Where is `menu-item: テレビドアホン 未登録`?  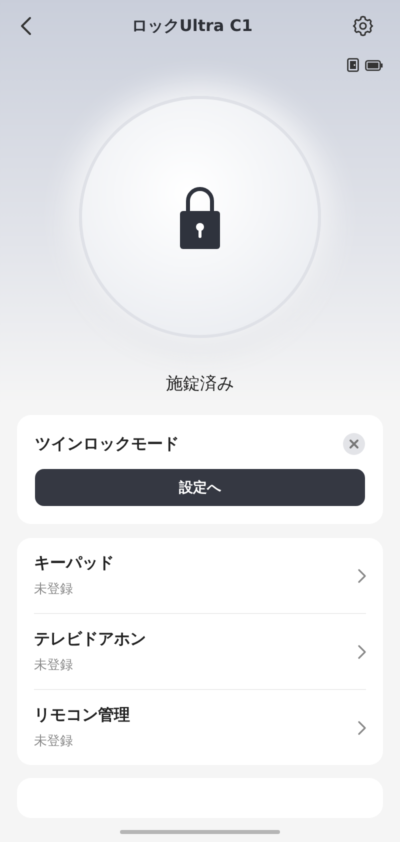
menu-item: テレビドアホン 未登録 is located at coordinates (200, 651).